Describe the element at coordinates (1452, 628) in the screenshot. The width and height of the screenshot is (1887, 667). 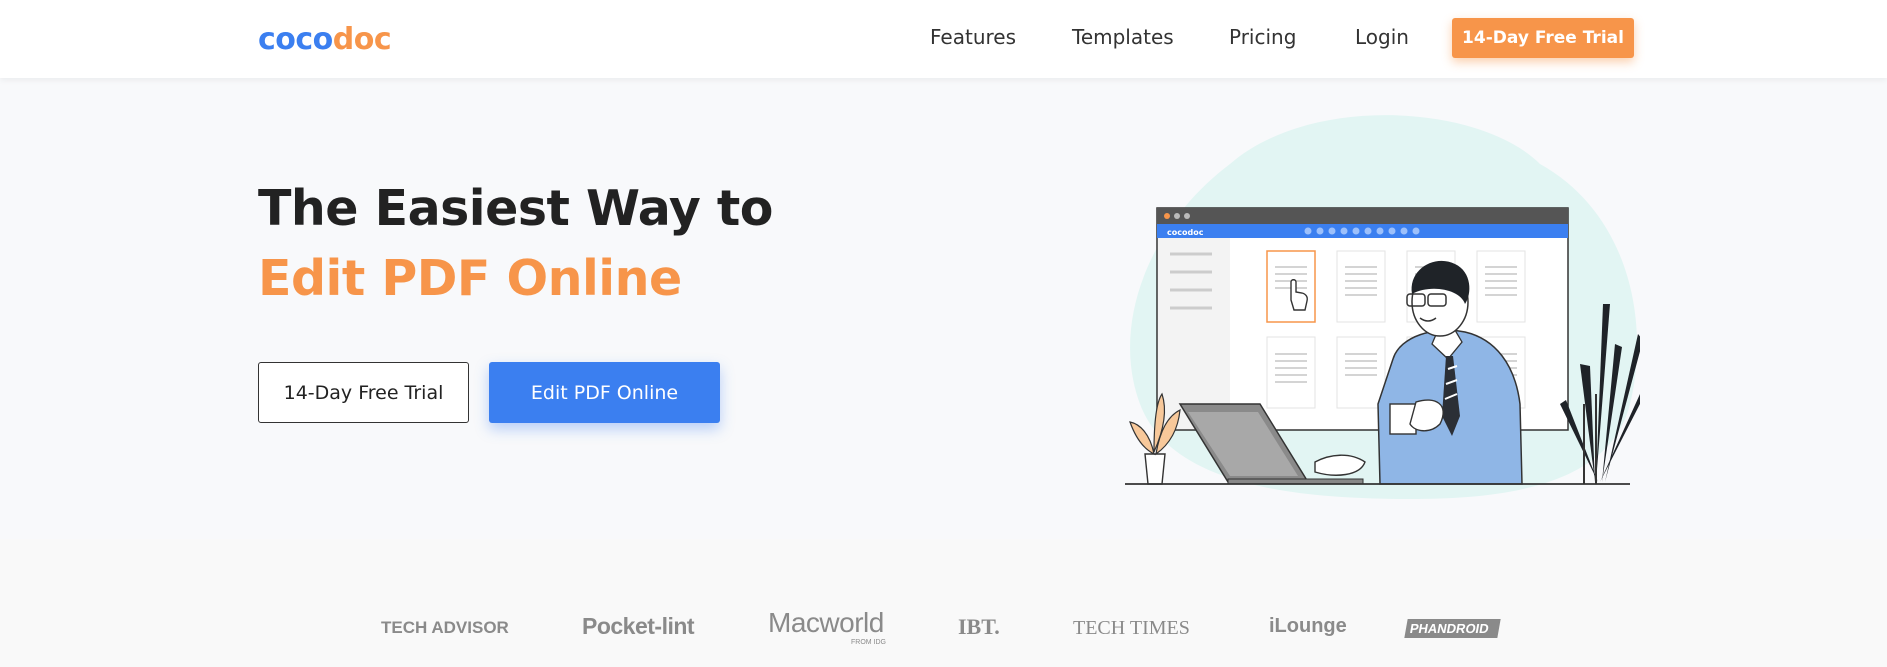
I see `press-logo-phandroid: PHANDROID` at that location.